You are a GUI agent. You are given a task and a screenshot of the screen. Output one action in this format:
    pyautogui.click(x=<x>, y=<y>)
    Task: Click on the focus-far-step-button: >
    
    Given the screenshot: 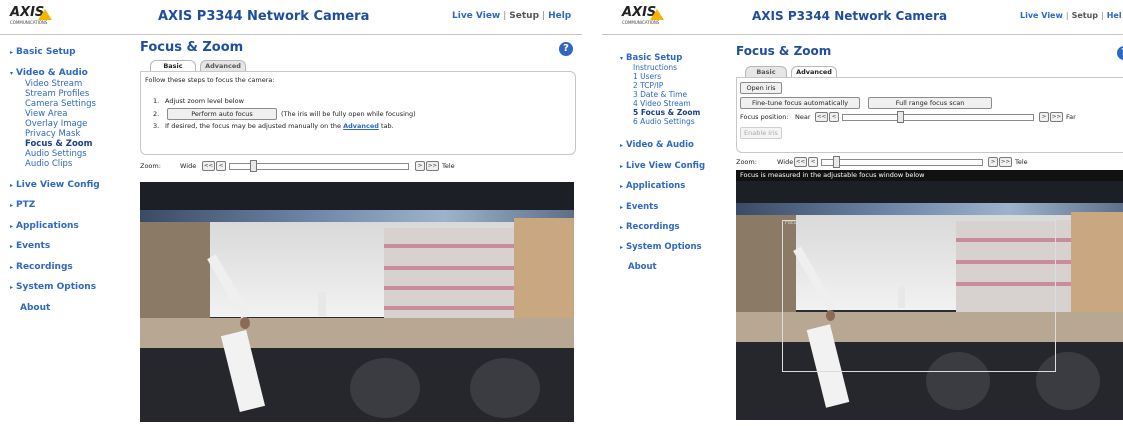 What is the action you would take?
    pyautogui.click(x=1044, y=117)
    